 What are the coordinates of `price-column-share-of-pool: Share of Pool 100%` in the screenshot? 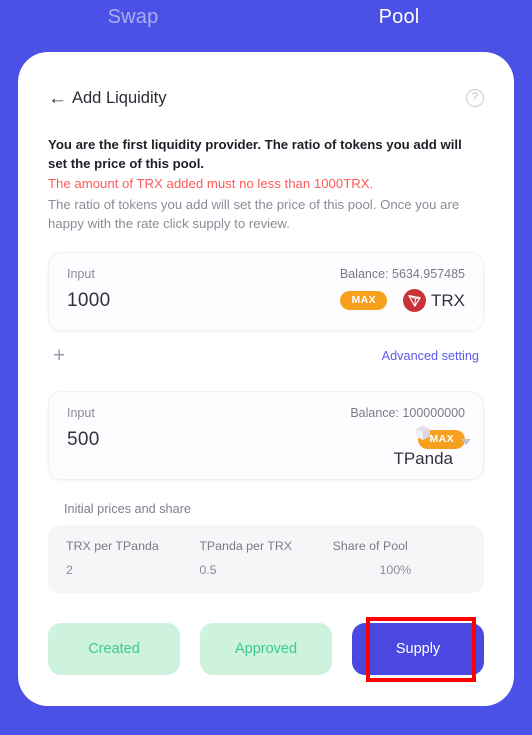 It's located at (399, 558).